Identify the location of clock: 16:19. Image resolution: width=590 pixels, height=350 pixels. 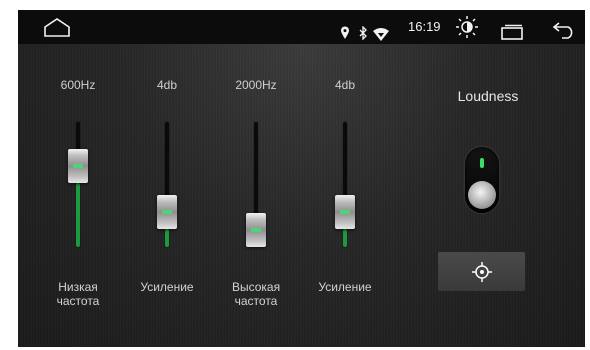
(424, 26).